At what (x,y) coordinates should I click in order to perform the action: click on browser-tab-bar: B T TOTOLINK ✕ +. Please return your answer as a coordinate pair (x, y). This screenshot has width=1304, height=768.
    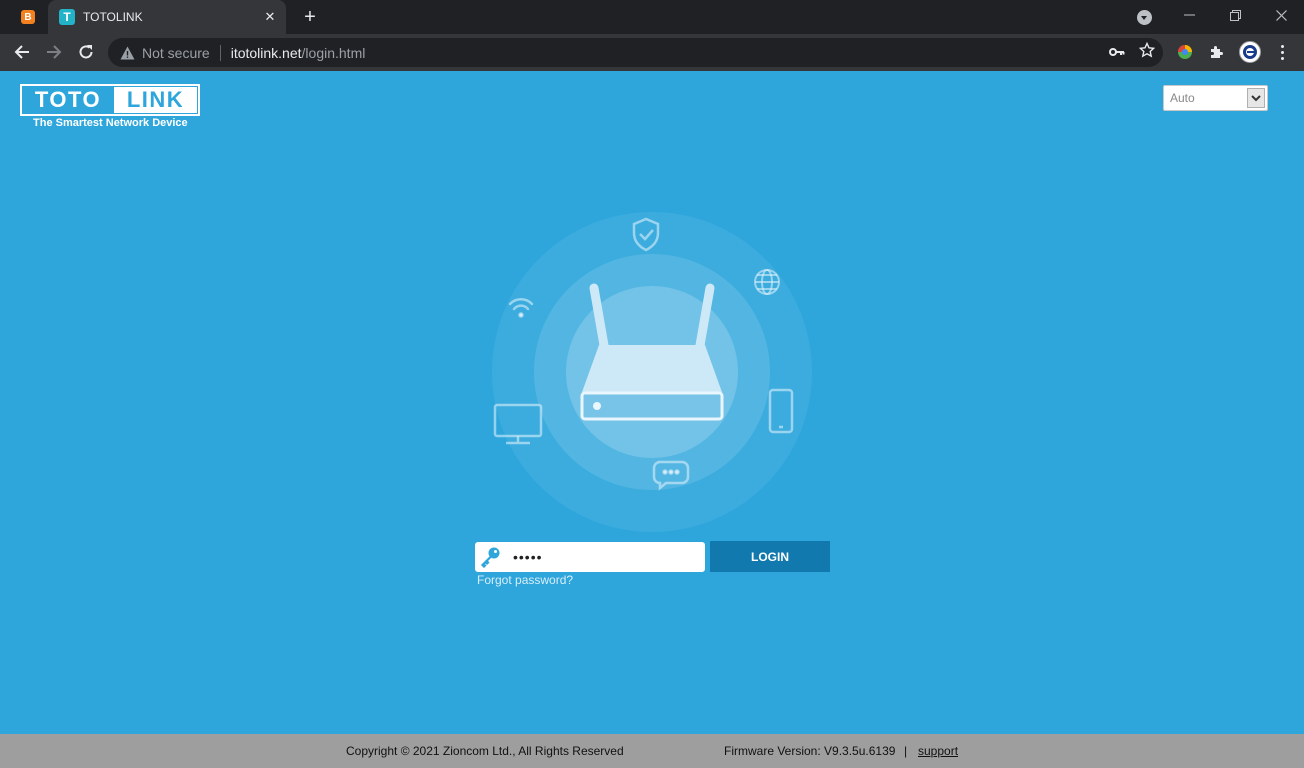
    Looking at the image, I should click on (652, 17).